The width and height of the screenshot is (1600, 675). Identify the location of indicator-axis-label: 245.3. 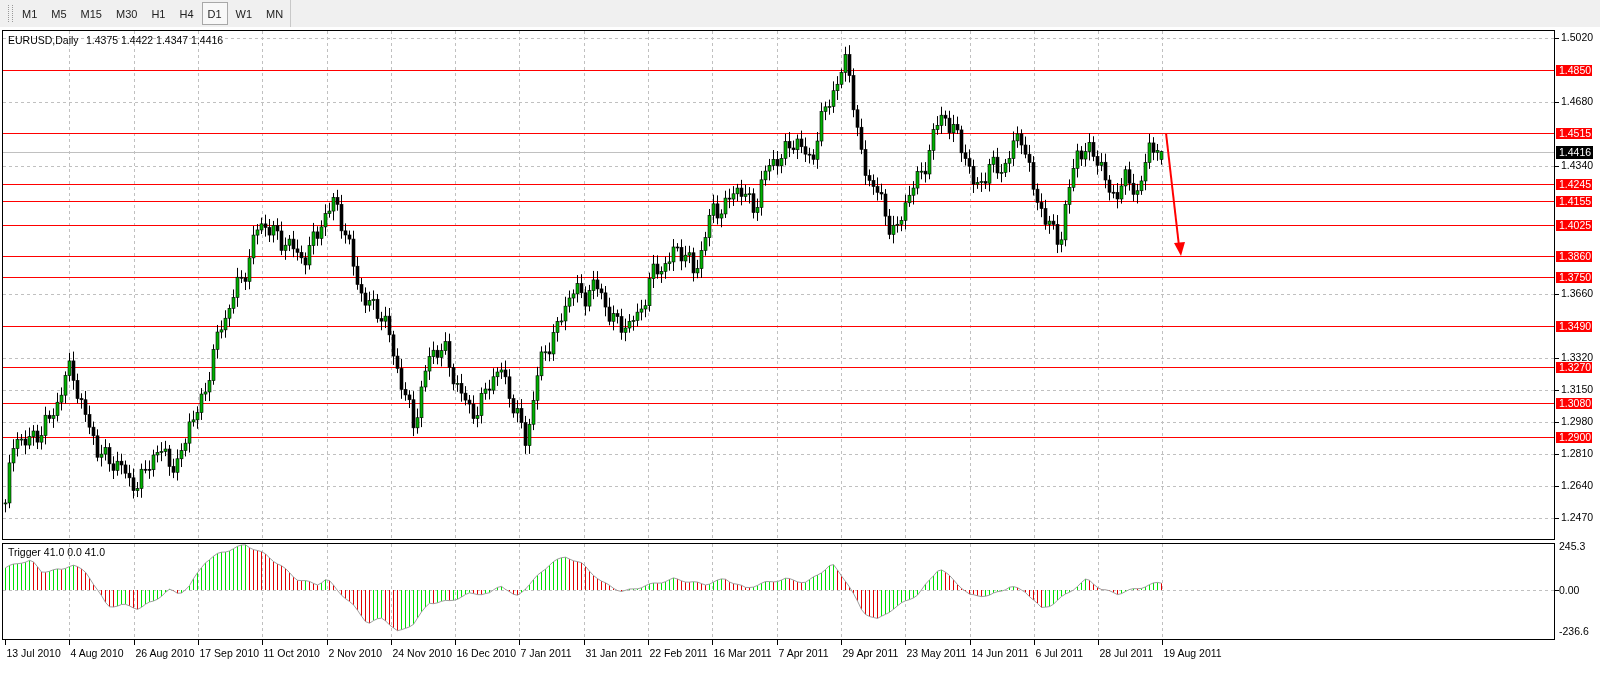
(1572, 546).